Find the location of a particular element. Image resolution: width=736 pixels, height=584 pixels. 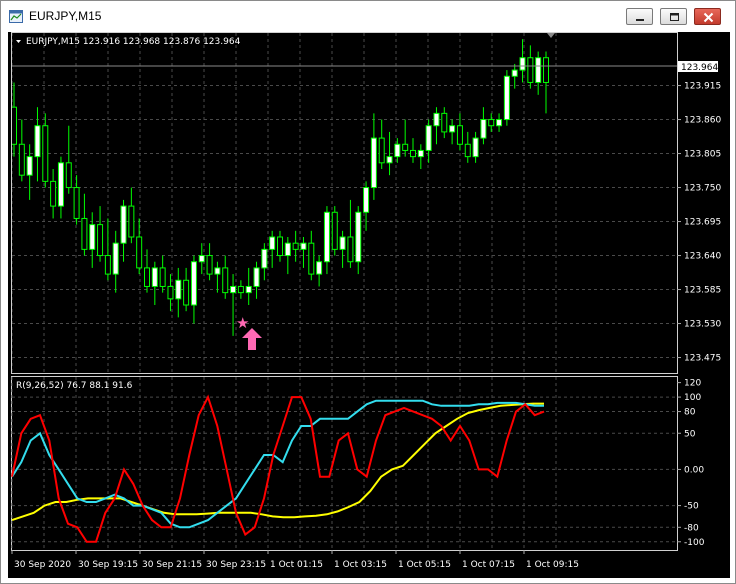

indicator-axis: 120 100 80 50 0.00 -50 -80 -100 is located at coordinates (691, 463).